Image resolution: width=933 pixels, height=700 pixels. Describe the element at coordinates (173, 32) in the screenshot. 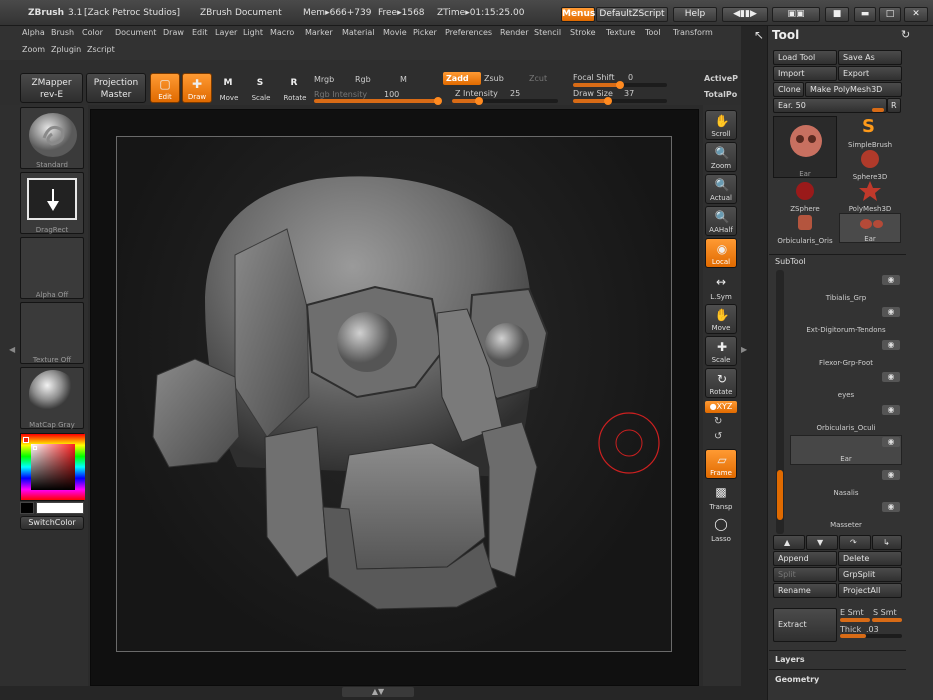

I see `menu-draw: Draw` at that location.